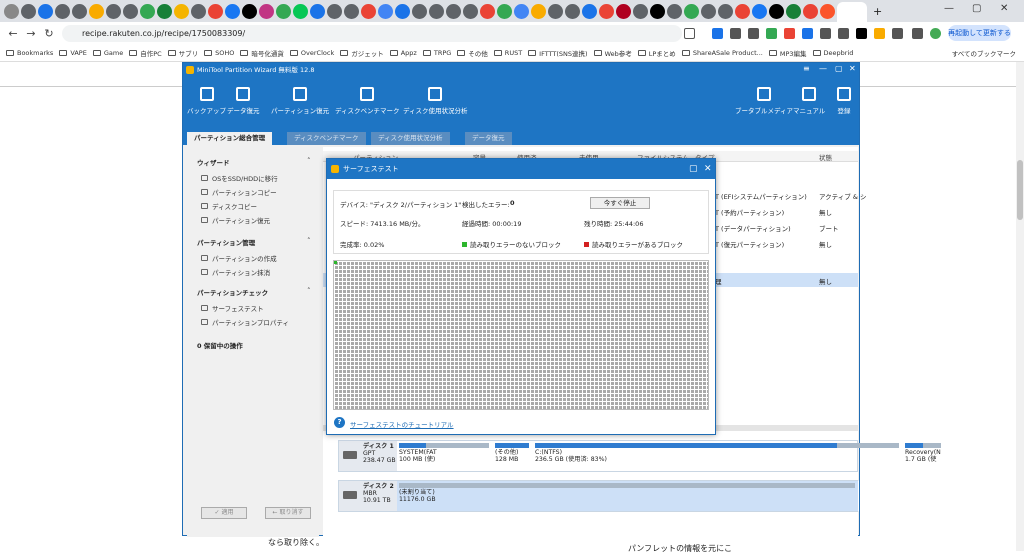  What do you see at coordinates (718, 456) in the screenshot?
I see `partition-block: C:(NTFS) 236.5 GB (使用済: 83%)` at bounding box center [718, 456].